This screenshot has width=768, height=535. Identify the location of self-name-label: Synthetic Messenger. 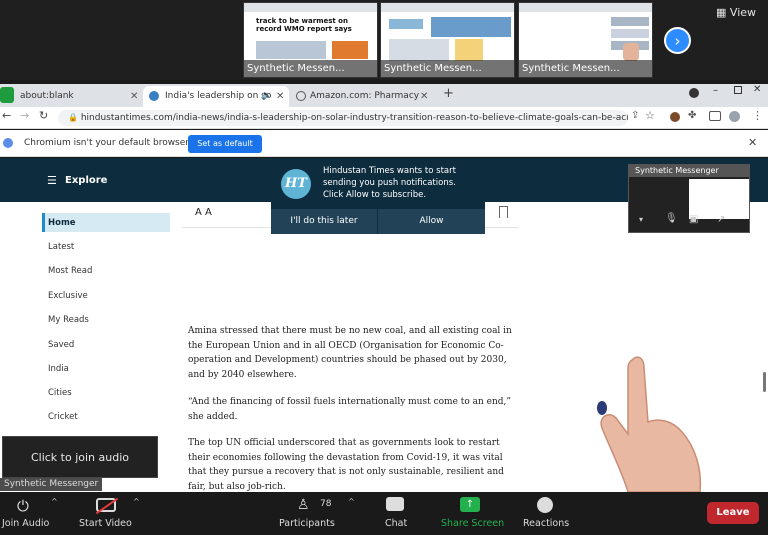
(51, 484).